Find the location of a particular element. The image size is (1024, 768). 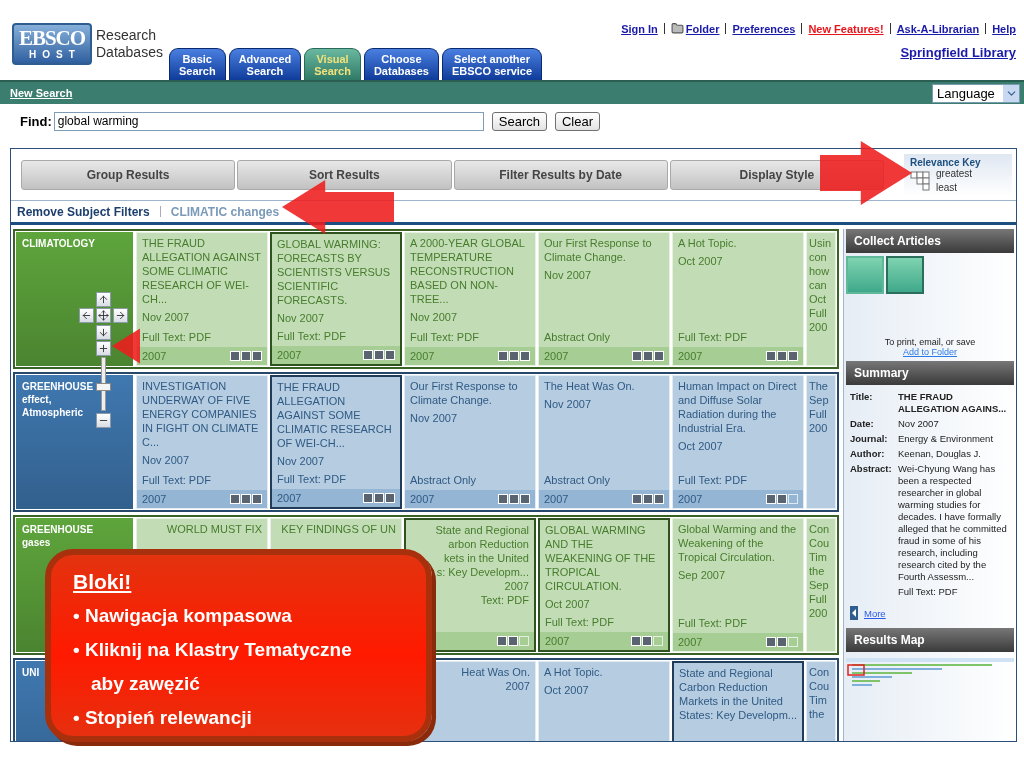

header-link: Folder is located at coordinates (702, 28).